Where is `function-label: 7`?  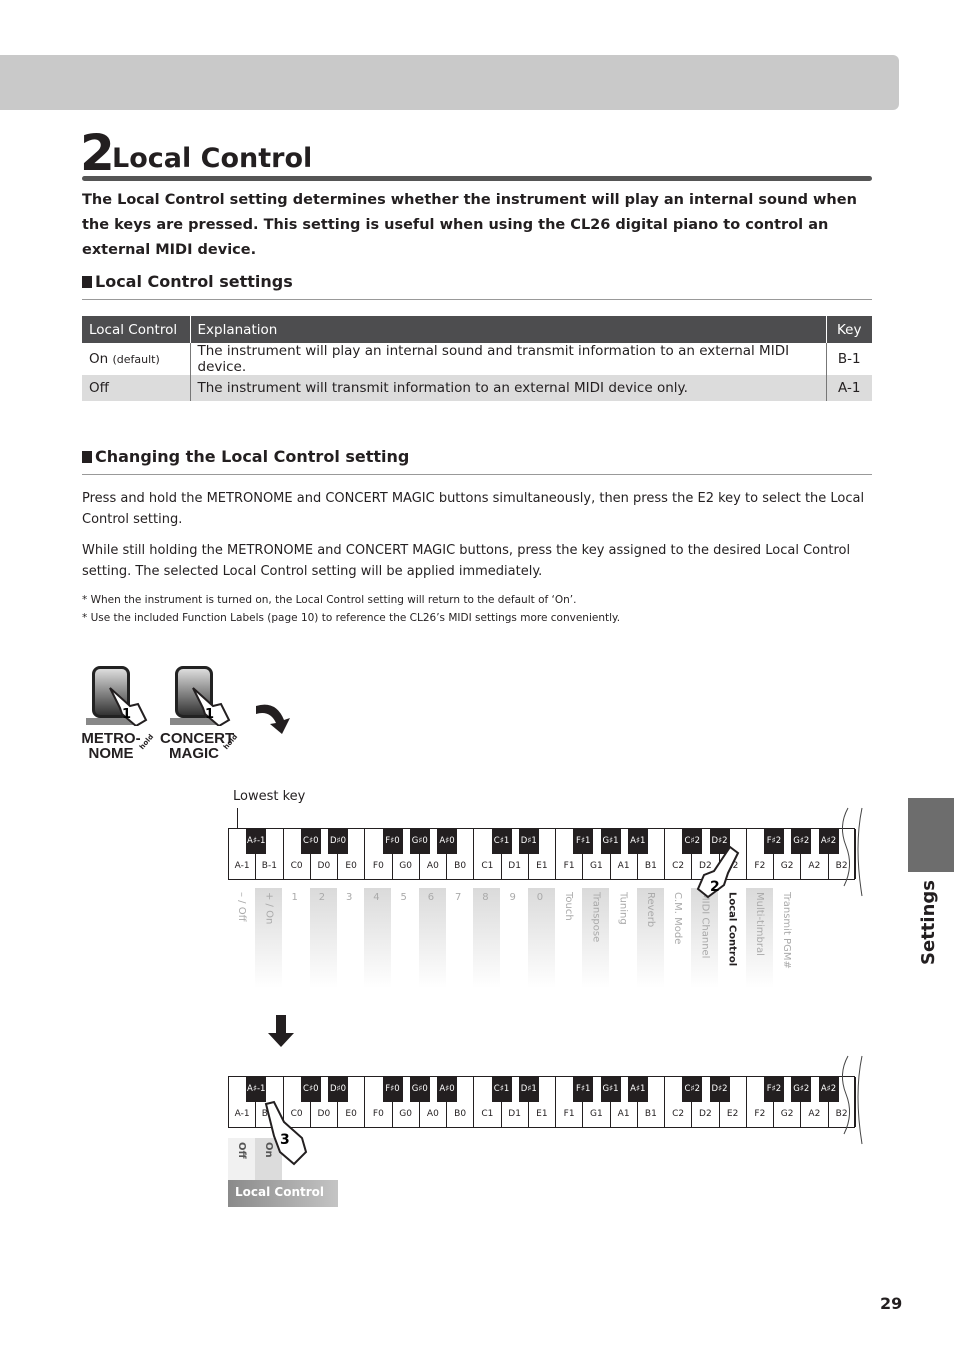
function-label: 7 is located at coordinates (458, 897).